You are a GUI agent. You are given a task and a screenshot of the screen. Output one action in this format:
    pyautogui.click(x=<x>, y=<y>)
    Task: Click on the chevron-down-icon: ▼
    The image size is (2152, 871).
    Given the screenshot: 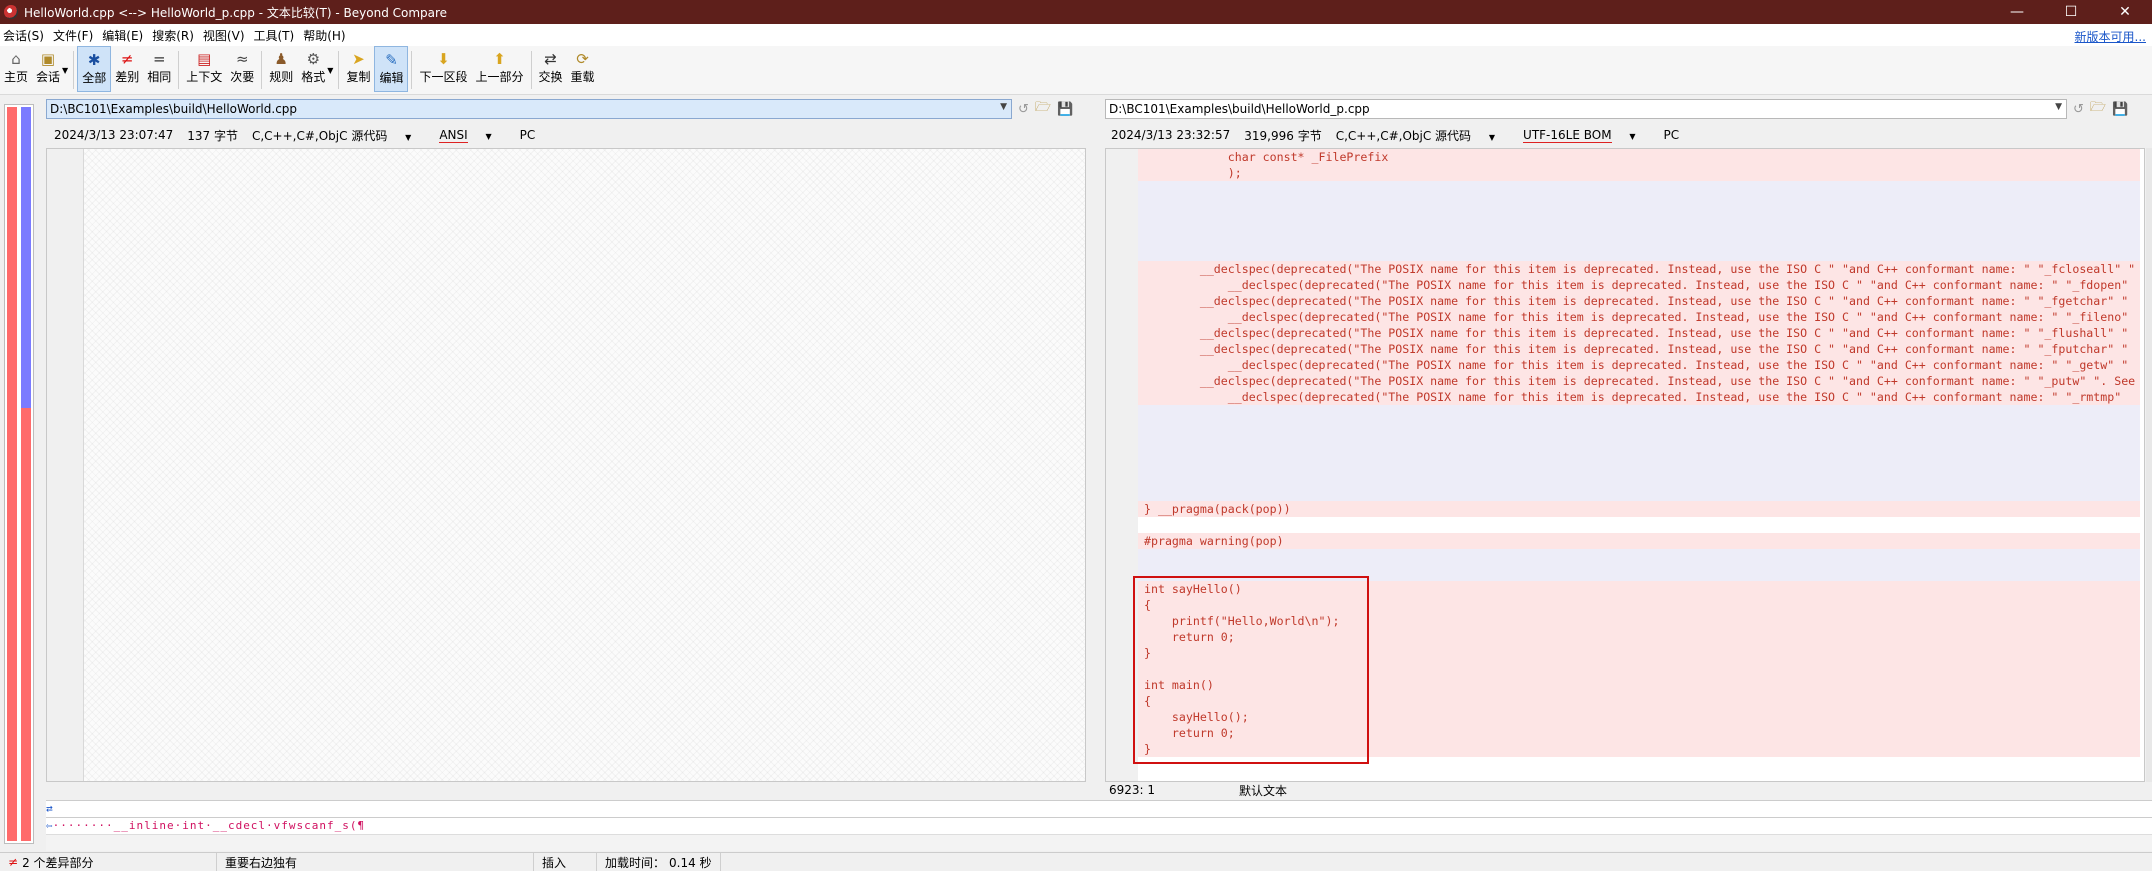 What is the action you would take?
    pyautogui.click(x=1492, y=137)
    